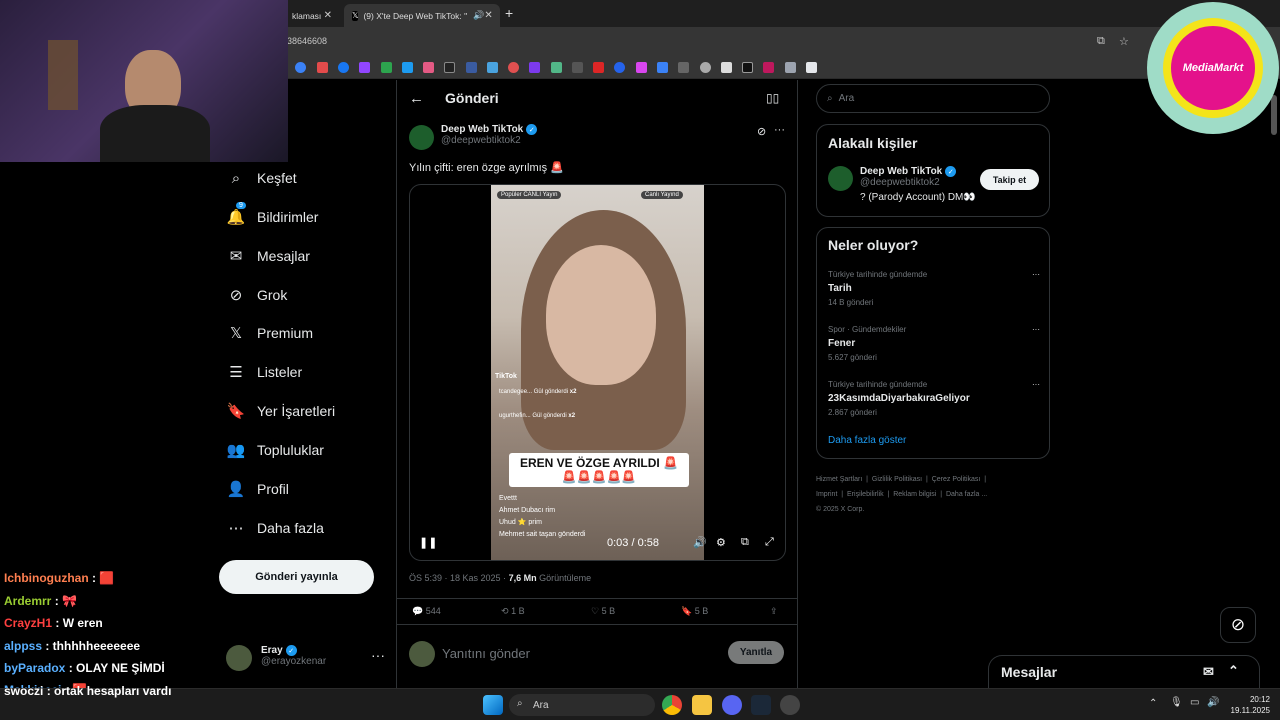 This screenshot has height=720, width=1280. Describe the element at coordinates (582, 705) in the screenshot. I see `taskbar-search: ⌕ Ara` at that location.